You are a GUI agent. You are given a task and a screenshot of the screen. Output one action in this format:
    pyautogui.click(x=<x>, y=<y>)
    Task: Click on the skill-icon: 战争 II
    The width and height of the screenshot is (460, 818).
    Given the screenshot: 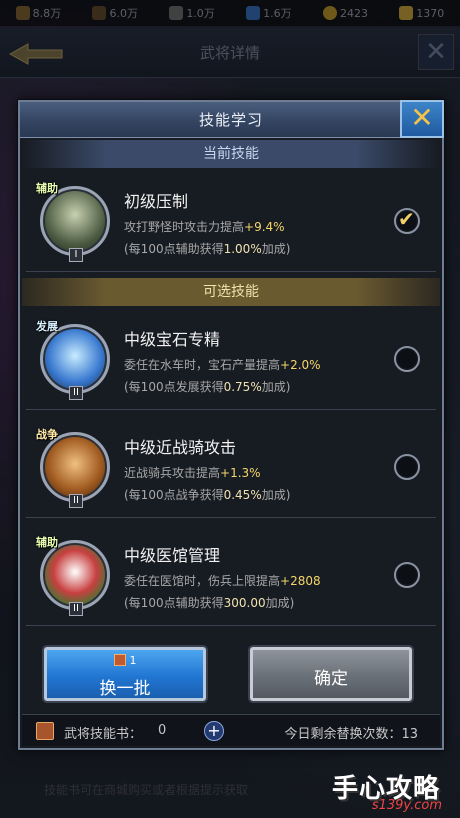 What is the action you would take?
    pyautogui.click(x=73, y=468)
    